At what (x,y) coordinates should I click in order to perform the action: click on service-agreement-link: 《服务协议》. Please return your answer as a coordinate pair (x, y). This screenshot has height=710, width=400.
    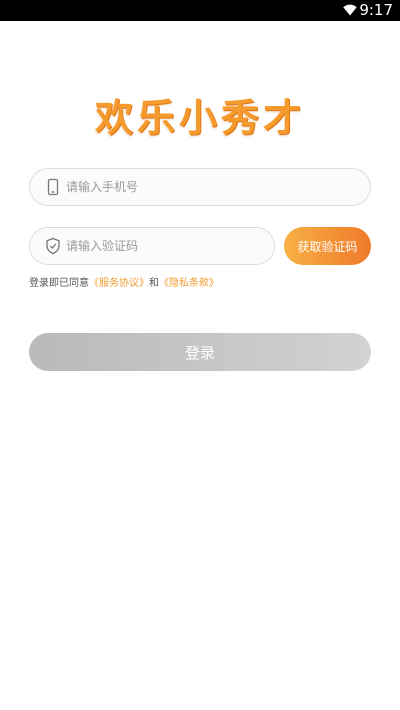
    Looking at the image, I should click on (119, 283).